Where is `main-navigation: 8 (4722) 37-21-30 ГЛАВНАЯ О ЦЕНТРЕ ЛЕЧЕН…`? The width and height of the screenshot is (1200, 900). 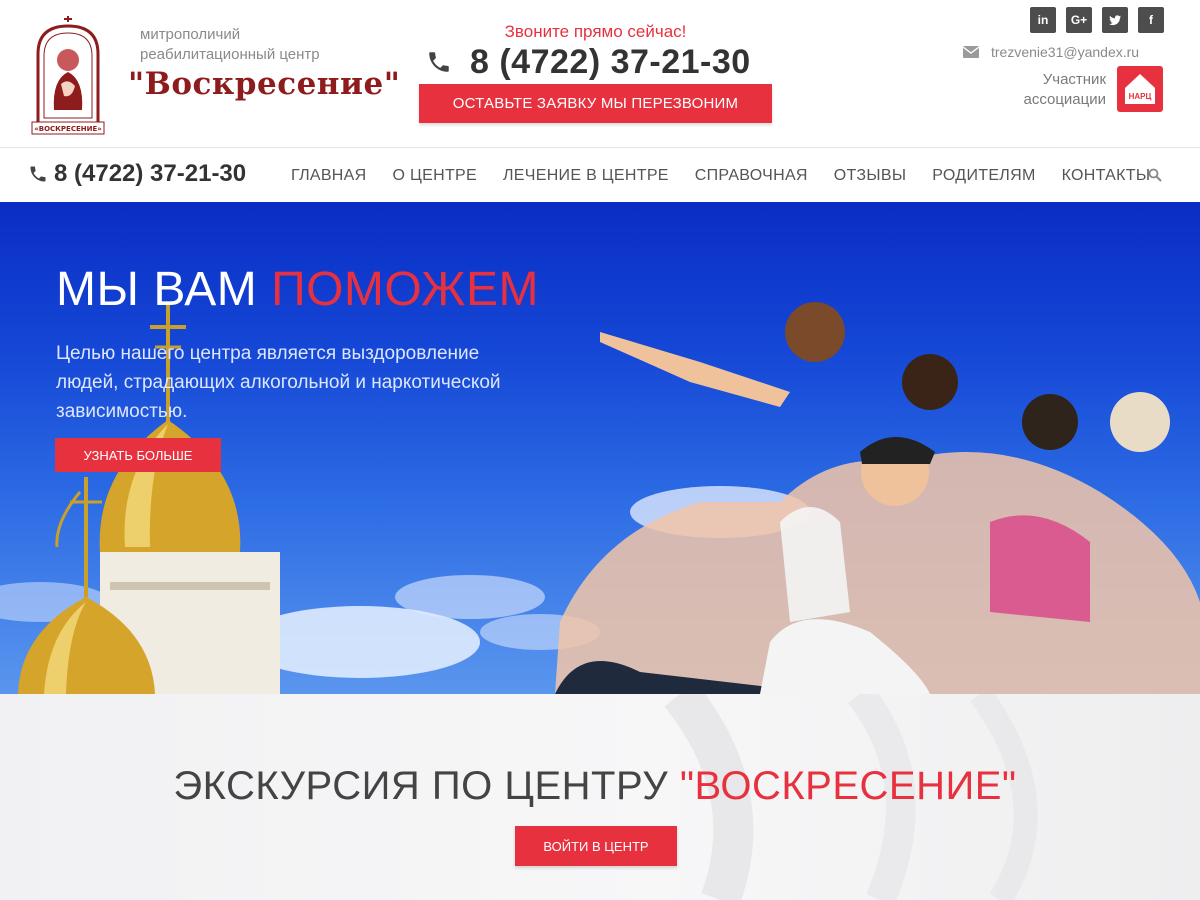 main-navigation: 8 (4722) 37-21-30 ГЛАВНАЯ О ЦЕНТРЕ ЛЕЧЕН… is located at coordinates (600, 174).